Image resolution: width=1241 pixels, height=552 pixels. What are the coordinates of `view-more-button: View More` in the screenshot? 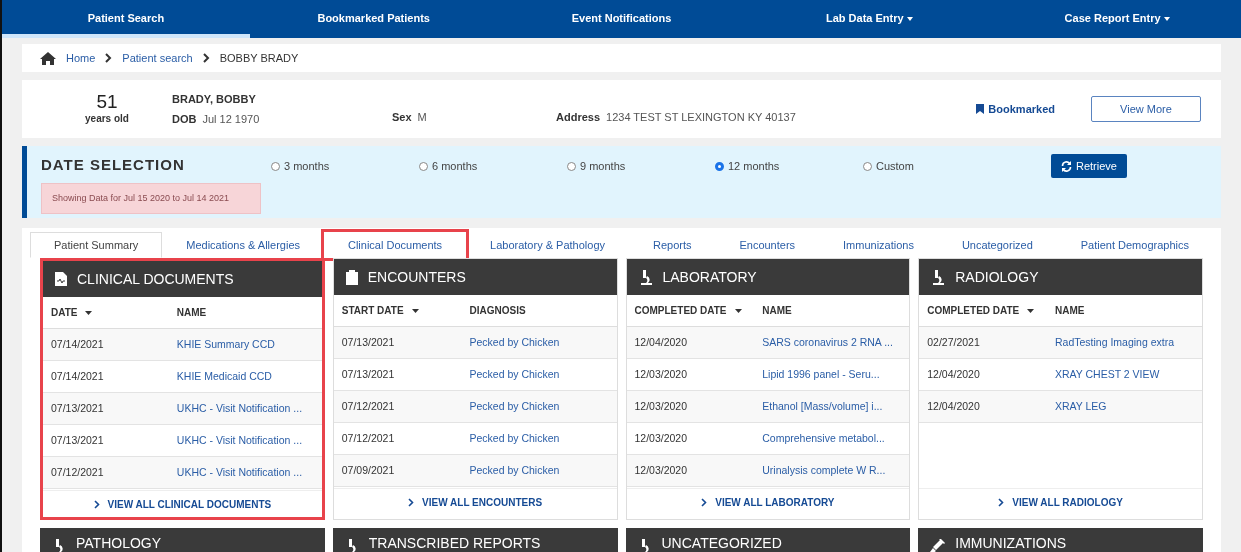 It's located at (1146, 109).